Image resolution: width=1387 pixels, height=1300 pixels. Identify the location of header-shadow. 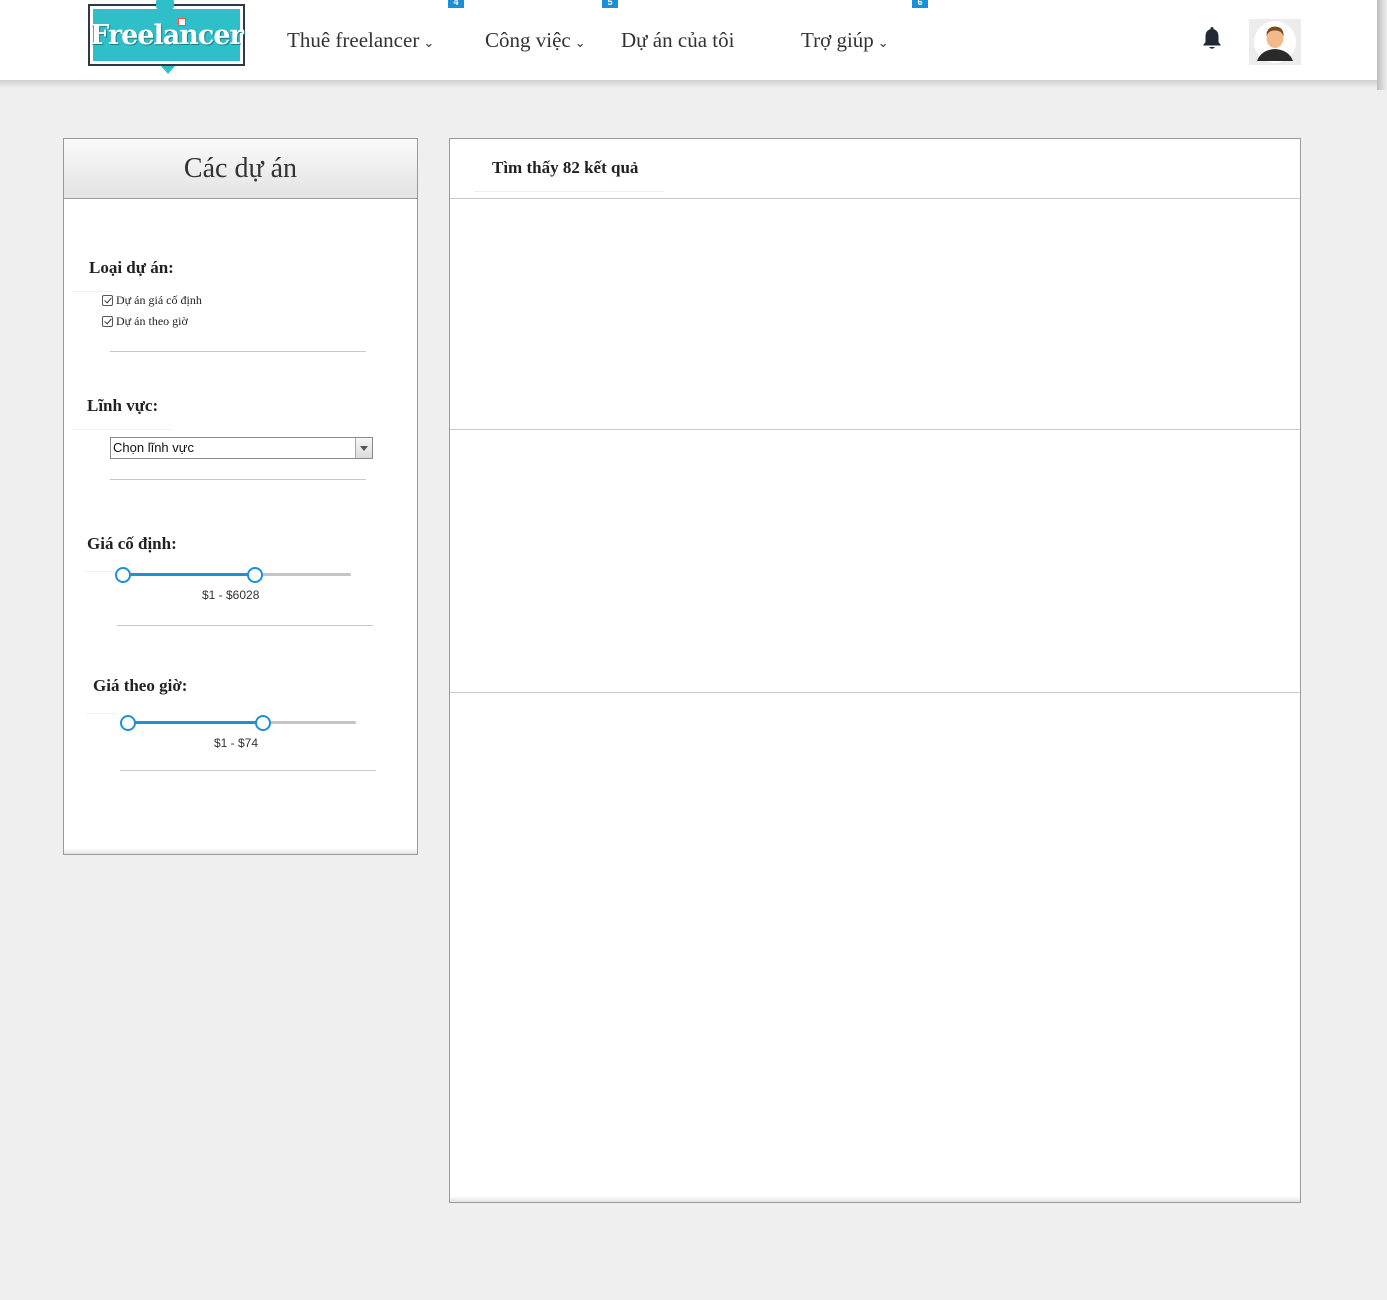
(689, 84).